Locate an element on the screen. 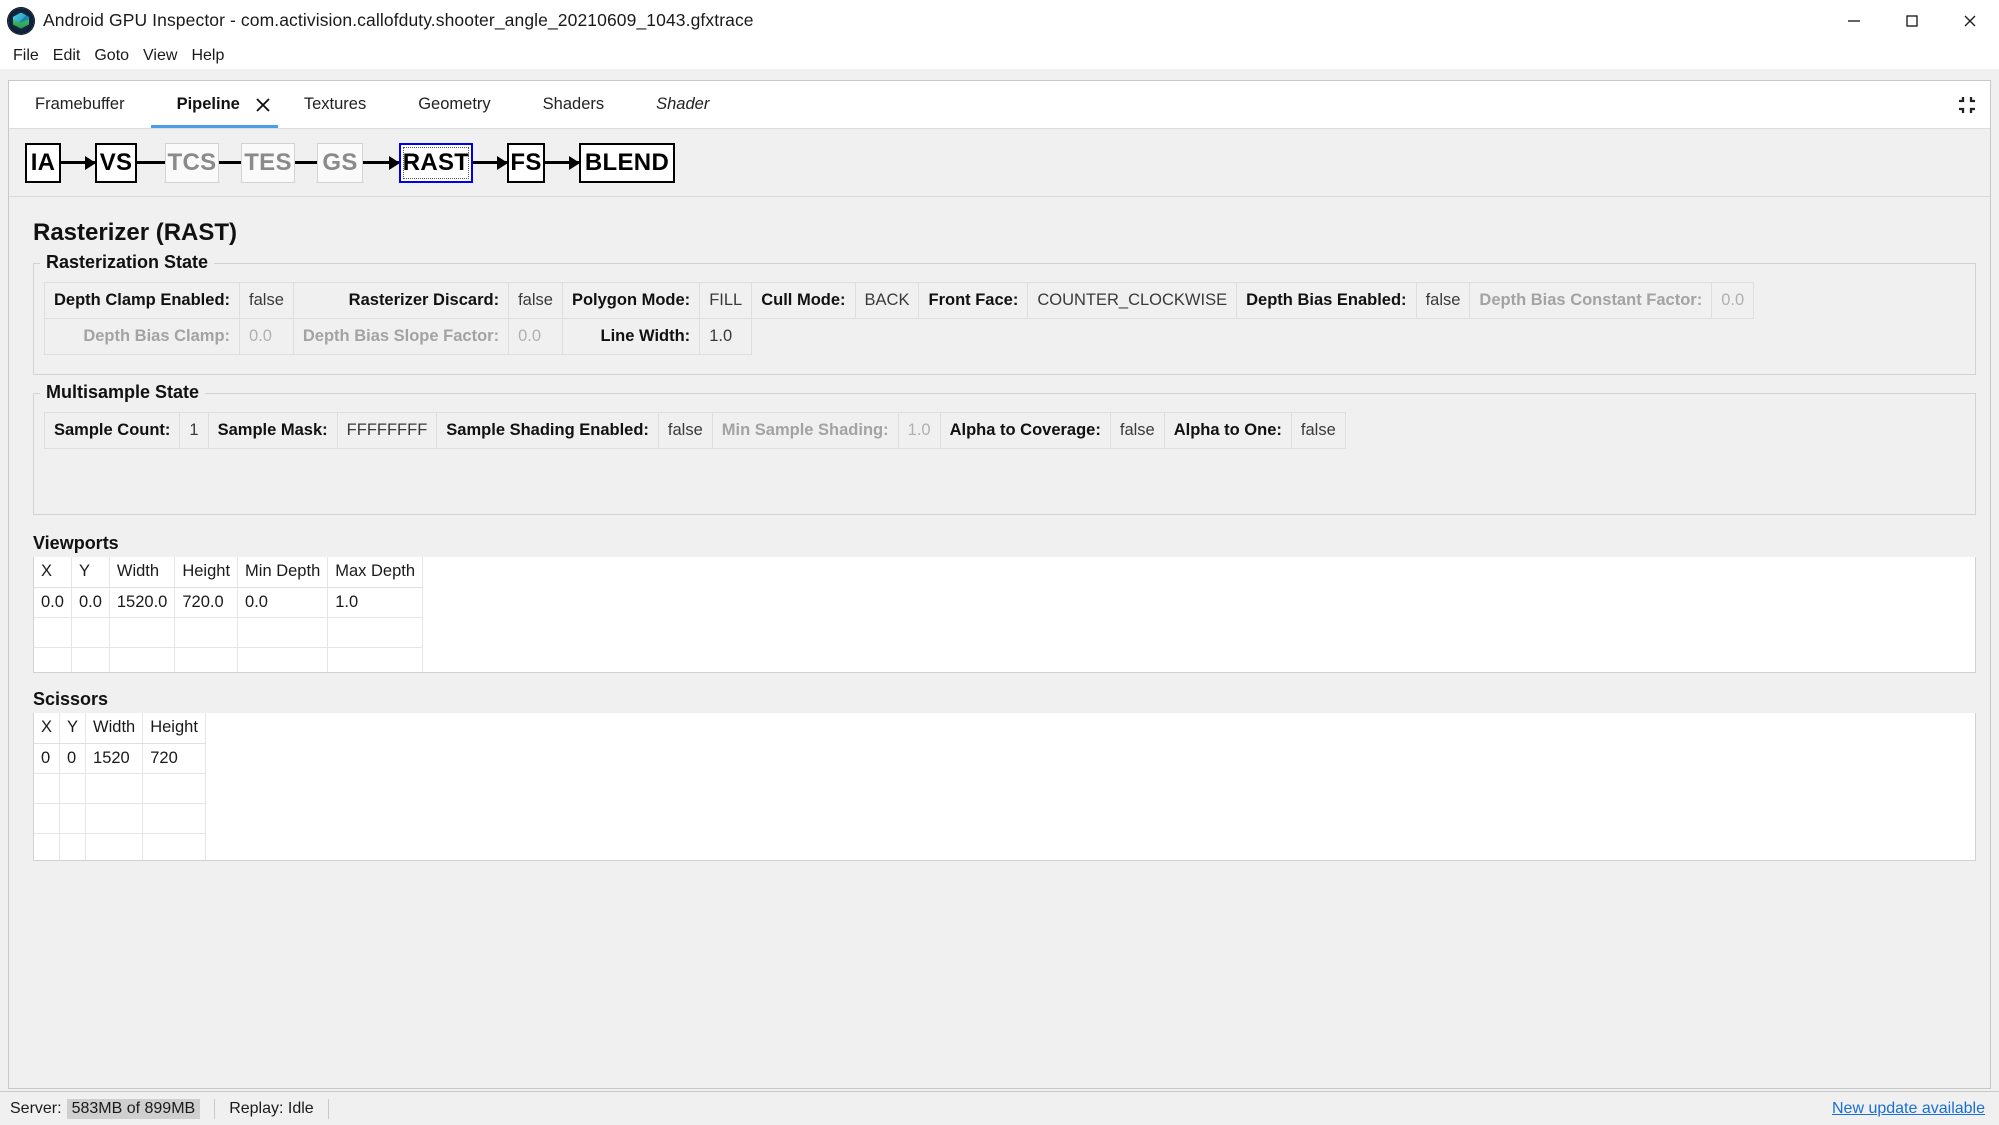 This screenshot has height=1125, width=1999. rasterization-state-title: Rasterization State is located at coordinates (127, 262).